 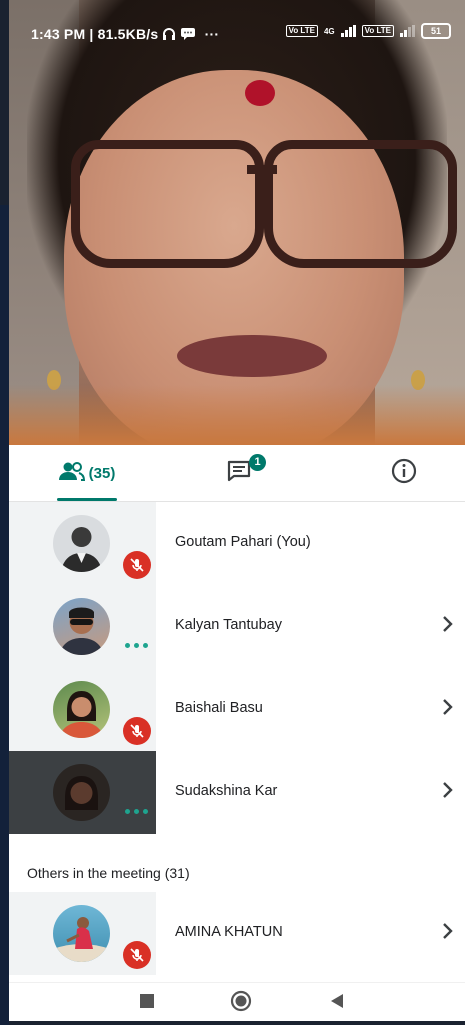 What do you see at coordinates (226, 791) in the screenshot?
I see `participant-name: Sudakshina Kar` at bounding box center [226, 791].